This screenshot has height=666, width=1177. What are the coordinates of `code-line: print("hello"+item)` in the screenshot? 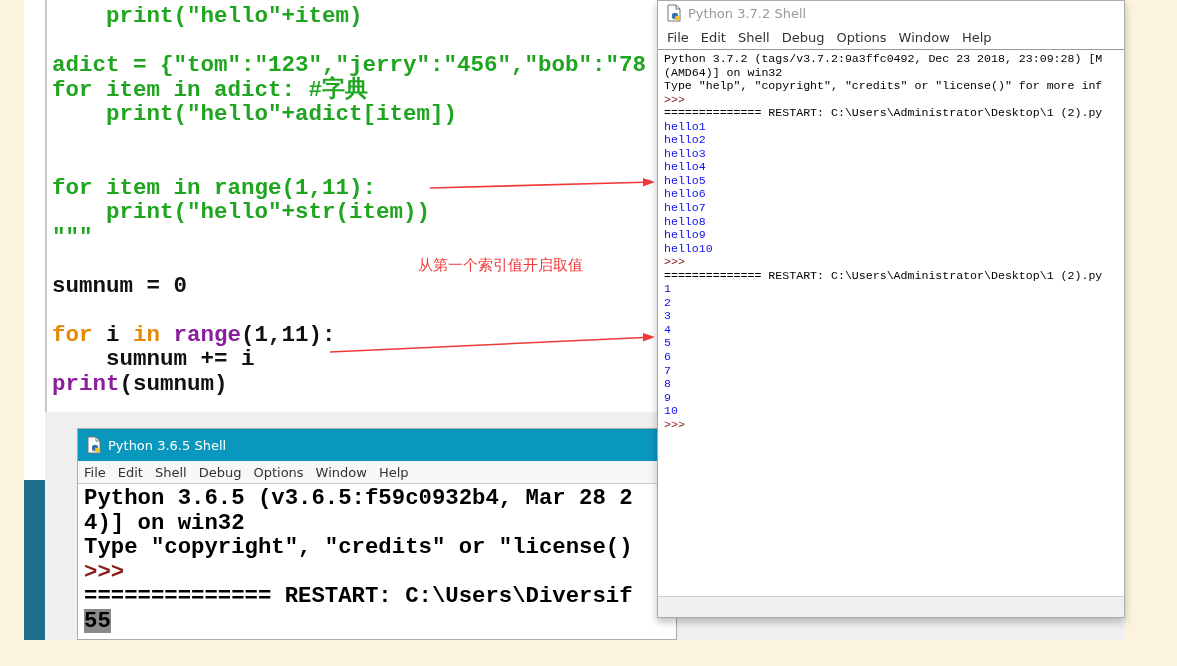 It's located at (234, 16).